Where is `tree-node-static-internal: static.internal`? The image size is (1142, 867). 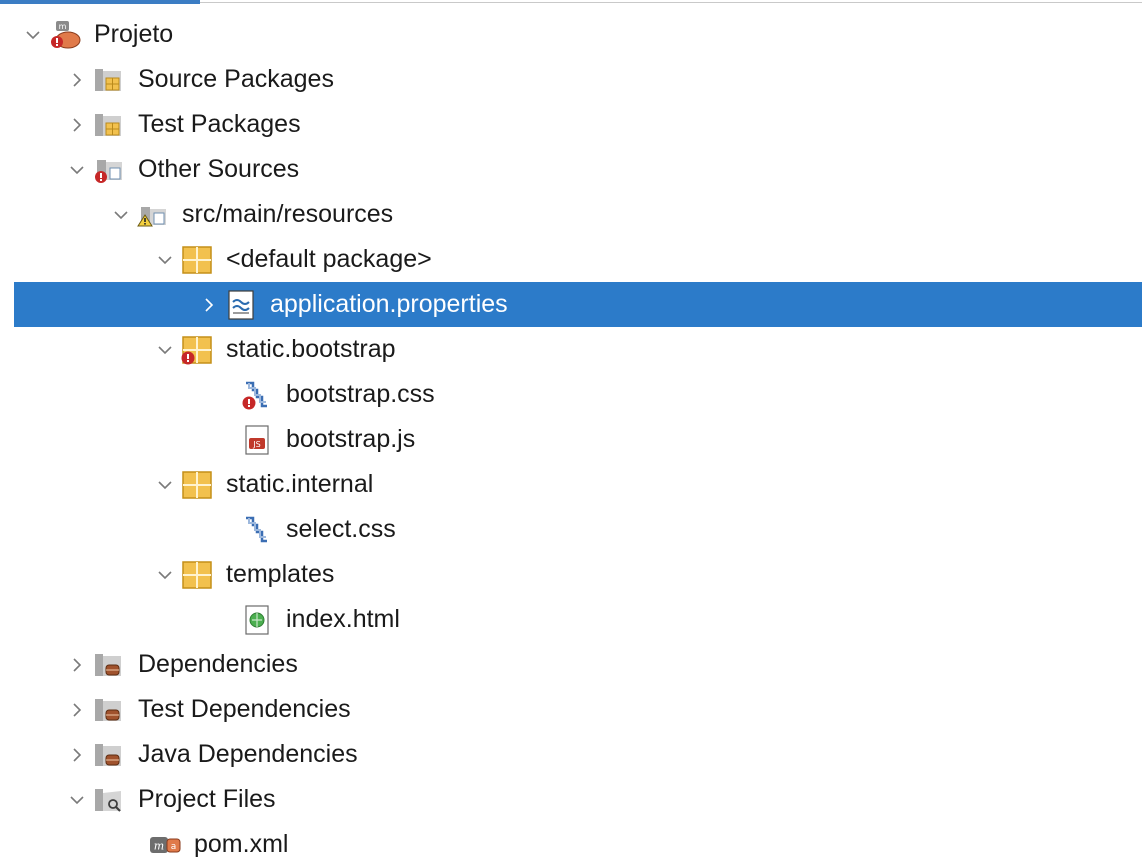
tree-node-static-internal: static.internal is located at coordinates (571, 484).